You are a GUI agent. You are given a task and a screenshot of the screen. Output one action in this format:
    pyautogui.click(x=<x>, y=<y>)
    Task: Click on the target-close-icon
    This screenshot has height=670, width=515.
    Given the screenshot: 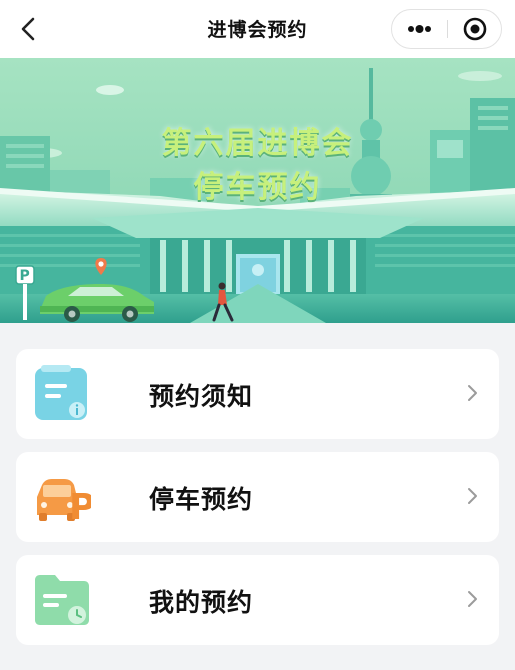 What is the action you would take?
    pyautogui.click(x=475, y=29)
    